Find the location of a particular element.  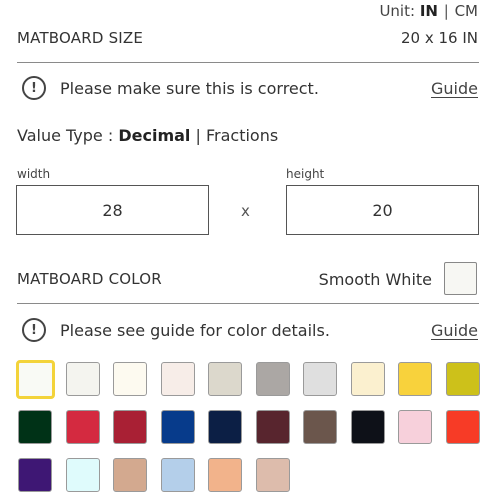

value-type-toggle: Value Type : Decimal | Fractions is located at coordinates (147, 135).